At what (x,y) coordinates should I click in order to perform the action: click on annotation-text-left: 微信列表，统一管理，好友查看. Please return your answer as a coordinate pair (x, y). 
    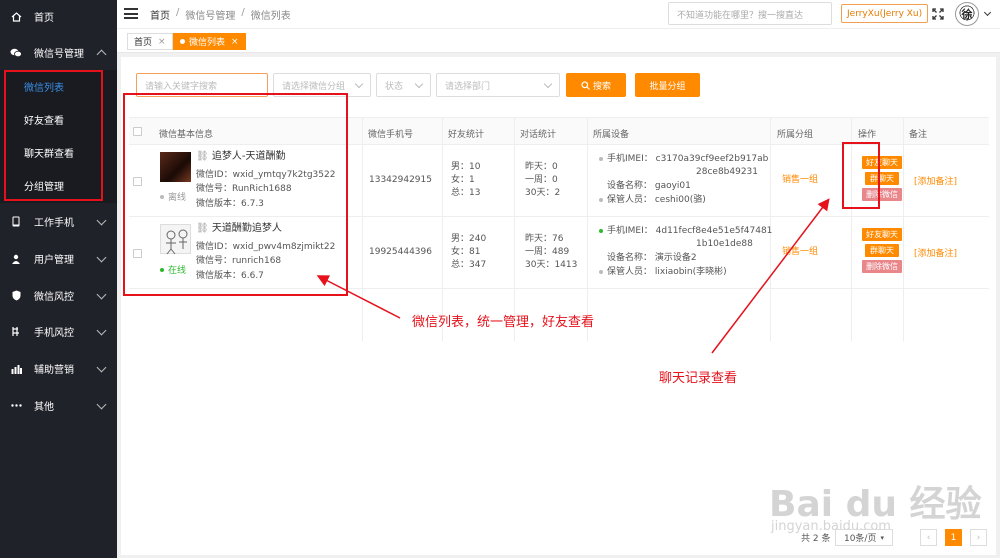
    Looking at the image, I should click on (503, 322).